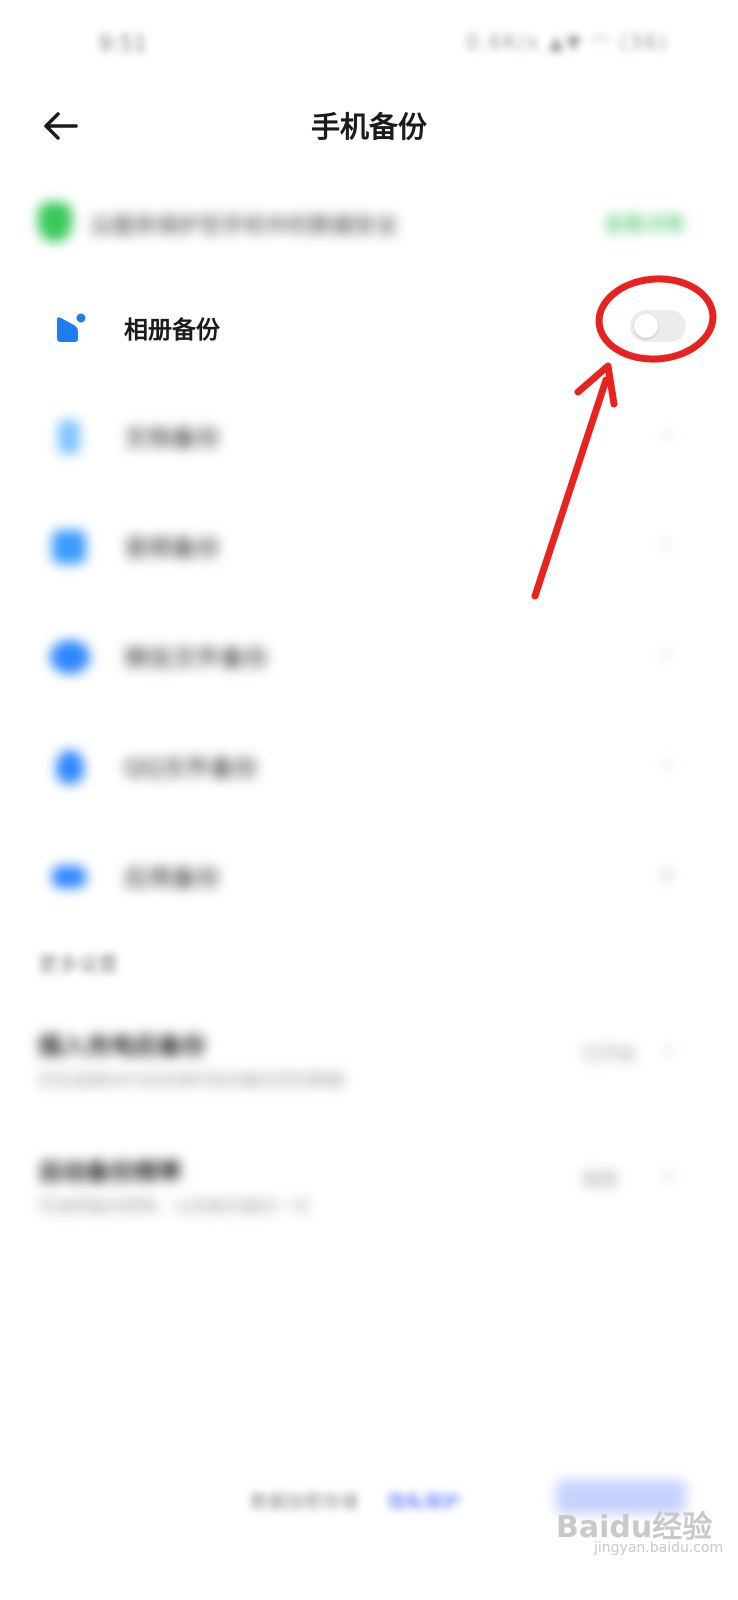 Image resolution: width=738 pixels, height=1600 pixels. Describe the element at coordinates (369, 439) in the screenshot. I see `row-document-backup: 文档备份 ›` at that location.